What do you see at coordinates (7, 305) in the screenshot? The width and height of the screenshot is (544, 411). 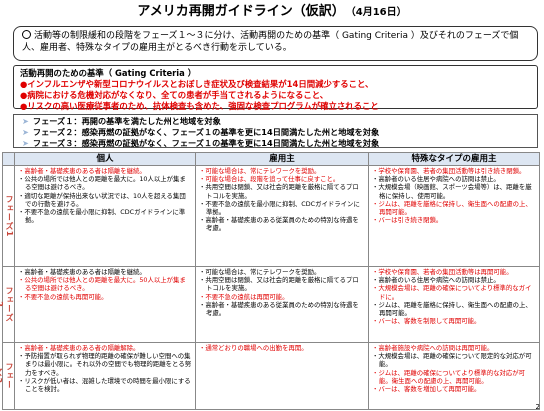 I see `row-label-phase2: フェーズ2` at bounding box center [7, 305].